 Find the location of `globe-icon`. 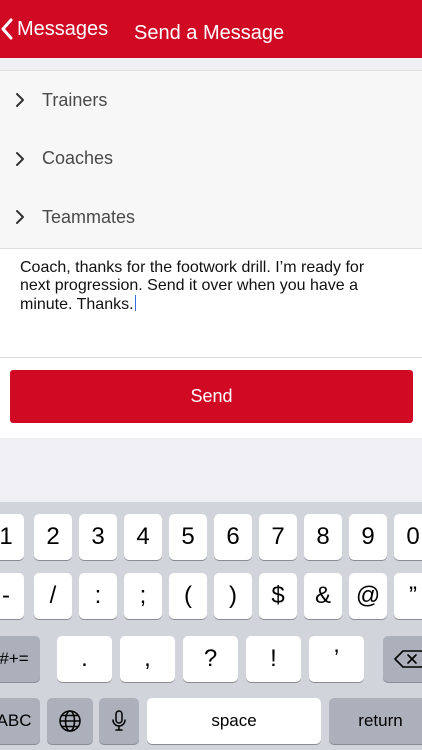

globe-icon is located at coordinates (70, 721).